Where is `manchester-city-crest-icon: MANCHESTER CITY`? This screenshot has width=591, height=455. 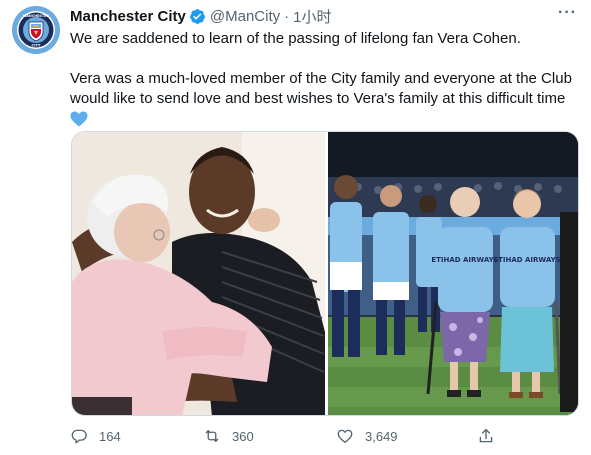 manchester-city-crest-icon: MANCHESTER CITY is located at coordinates (36, 30).